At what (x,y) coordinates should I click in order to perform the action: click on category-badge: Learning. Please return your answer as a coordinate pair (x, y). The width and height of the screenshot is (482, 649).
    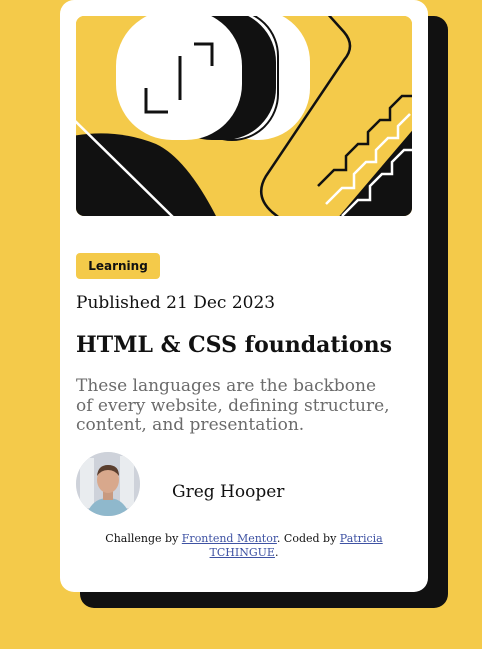
    Looking at the image, I should click on (118, 266).